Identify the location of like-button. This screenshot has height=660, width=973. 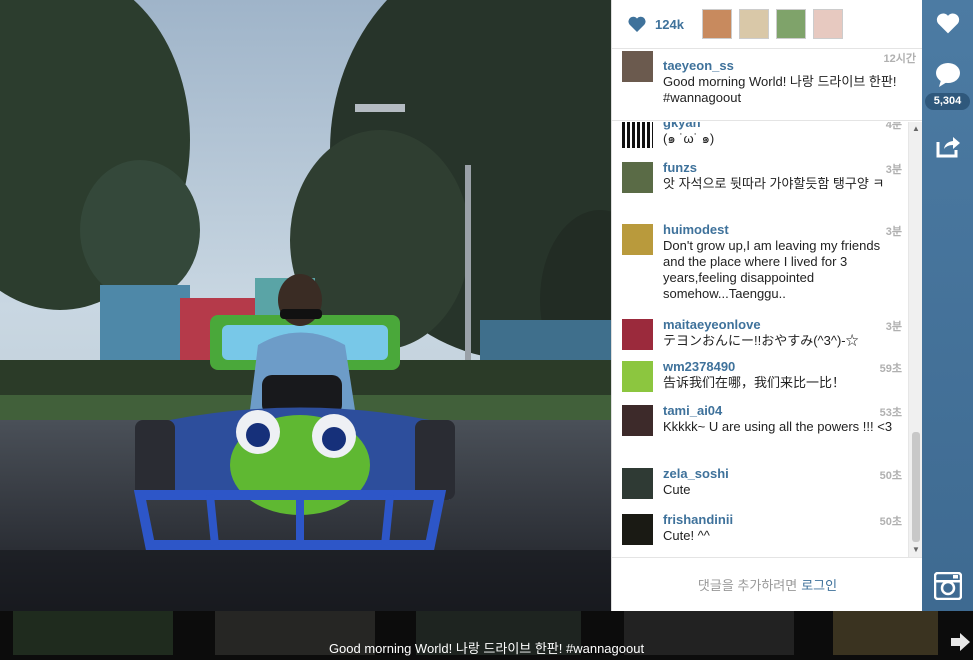
(947, 23).